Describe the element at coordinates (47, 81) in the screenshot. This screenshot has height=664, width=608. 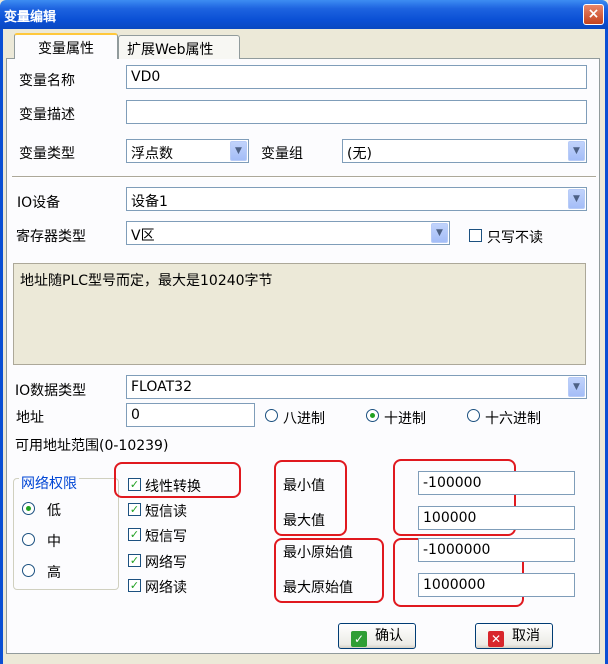
I see `var-name-label: 变量名称` at that location.